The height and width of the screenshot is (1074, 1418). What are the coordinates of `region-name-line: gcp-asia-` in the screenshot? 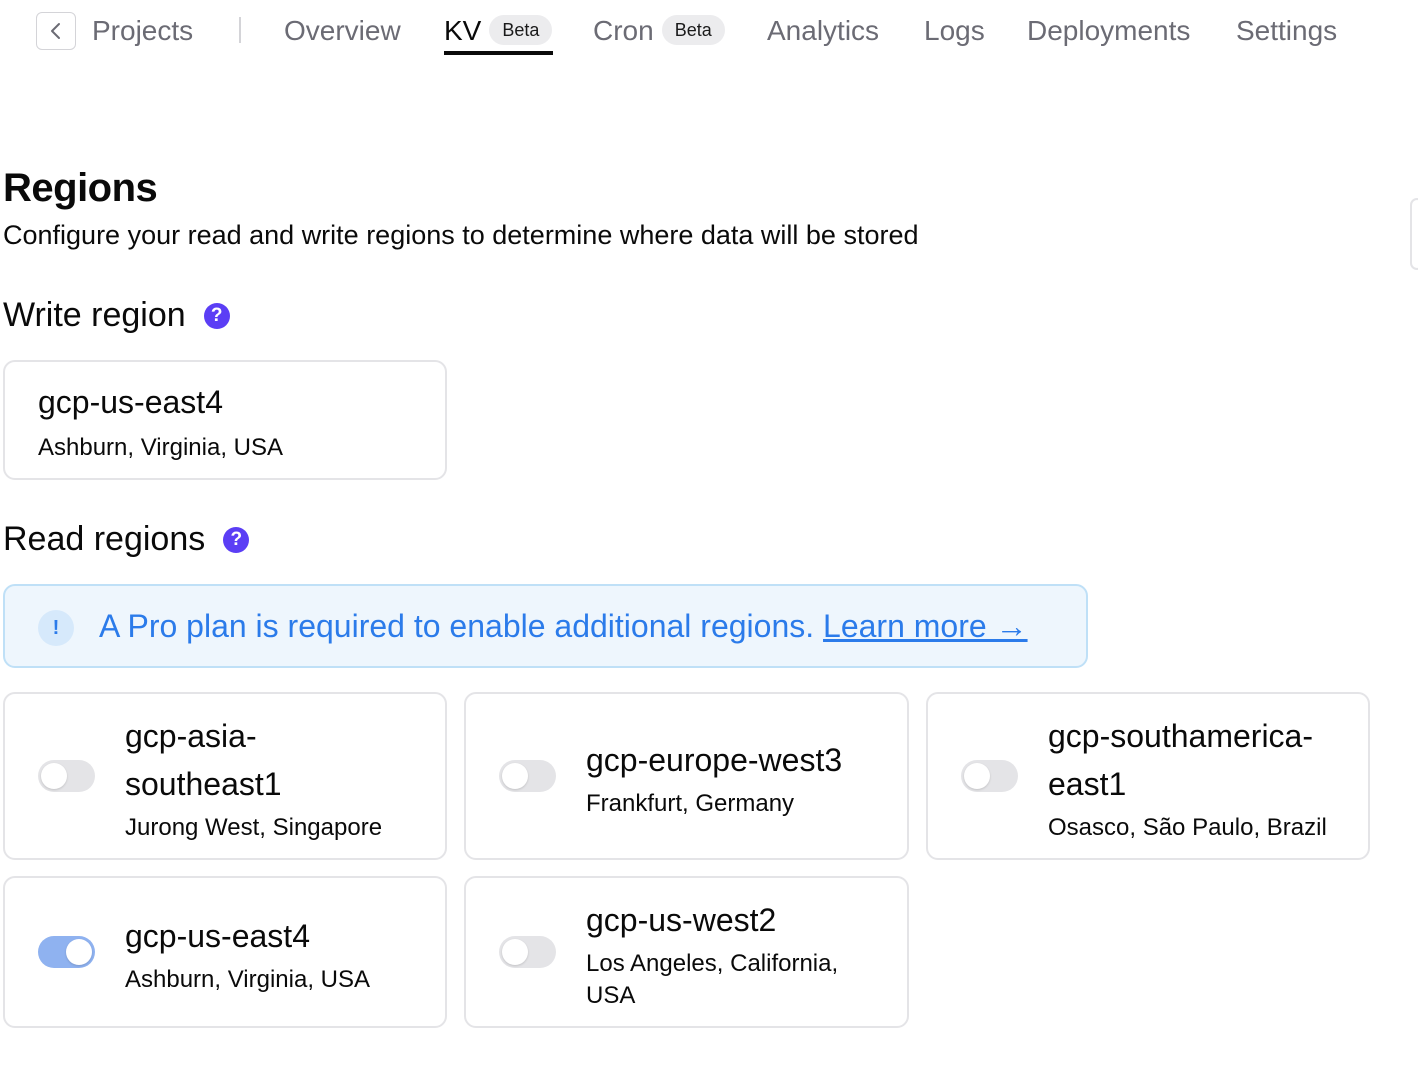 It's located at (191, 736).